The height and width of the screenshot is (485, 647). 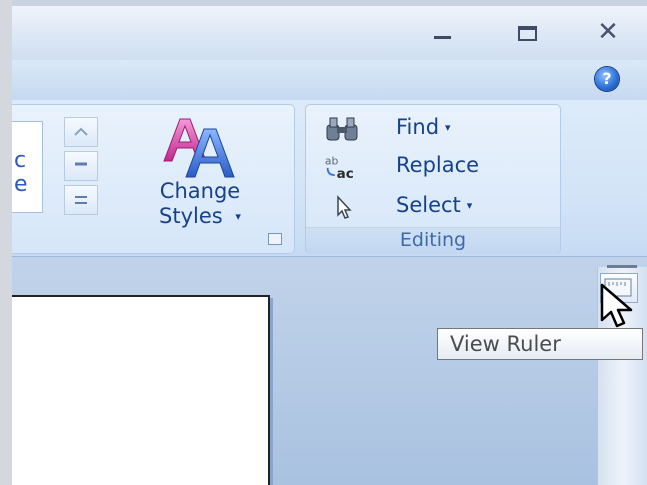 I want to click on replace-label: Replace, so click(x=438, y=165).